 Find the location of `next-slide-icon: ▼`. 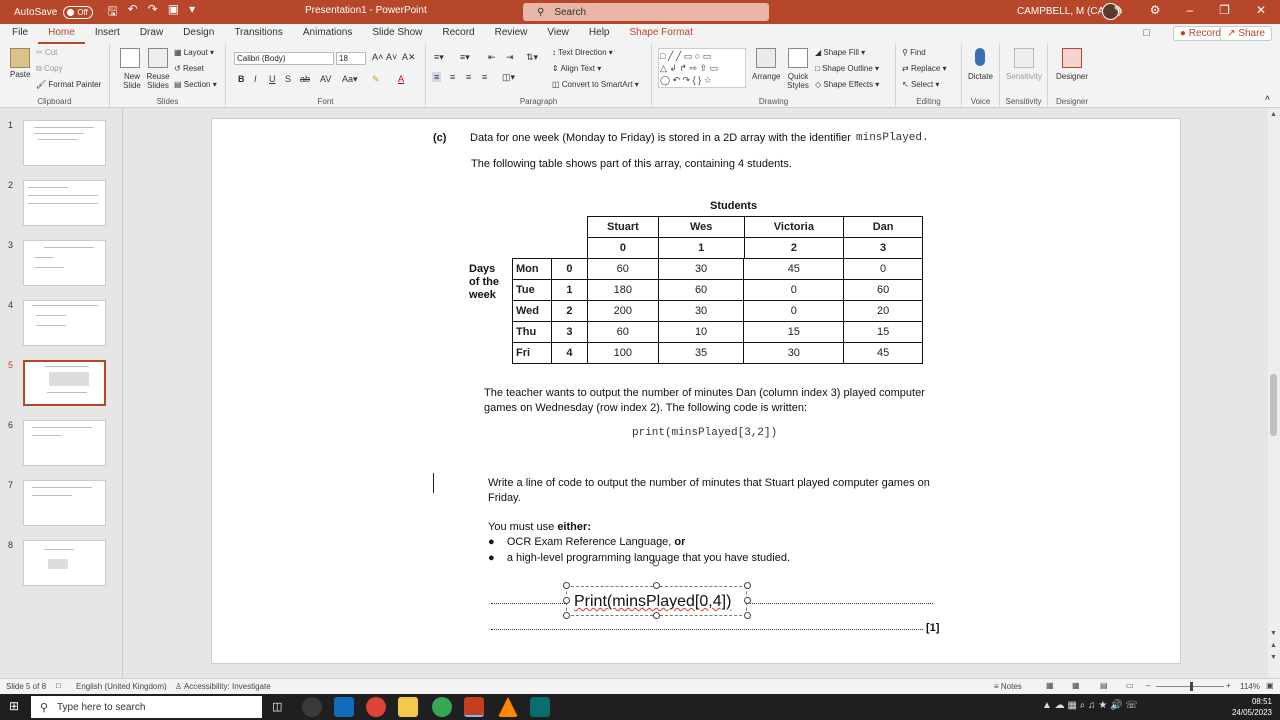

next-slide-icon: ▼ is located at coordinates (1273, 657).